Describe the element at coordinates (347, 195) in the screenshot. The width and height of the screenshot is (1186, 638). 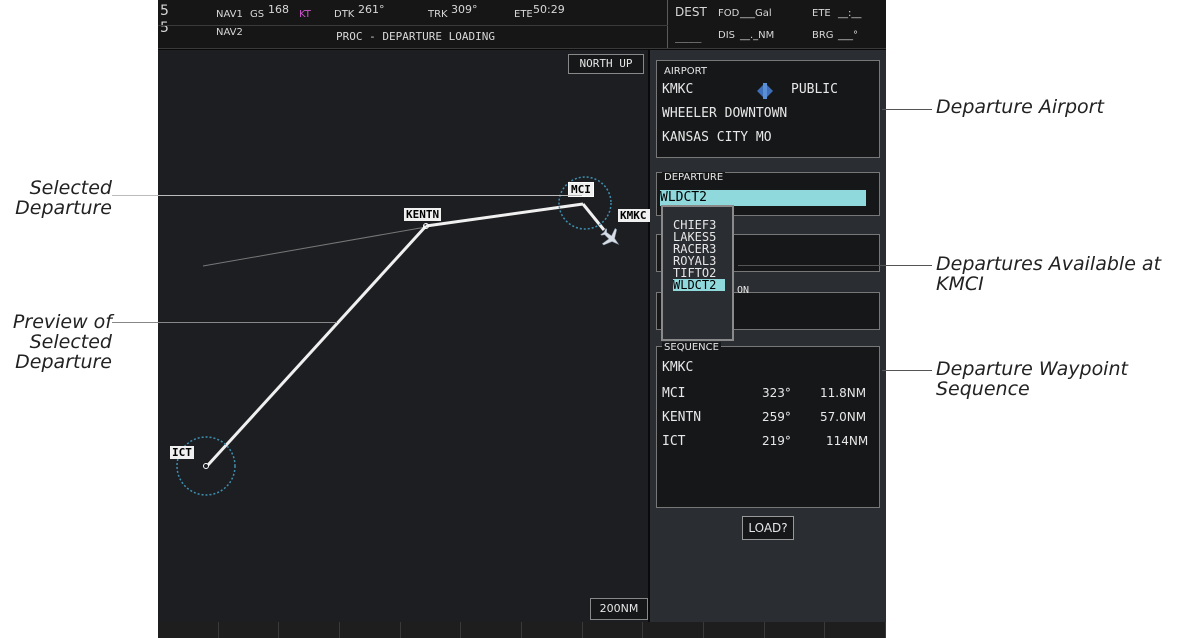
I see `leader-selected-departure` at that location.